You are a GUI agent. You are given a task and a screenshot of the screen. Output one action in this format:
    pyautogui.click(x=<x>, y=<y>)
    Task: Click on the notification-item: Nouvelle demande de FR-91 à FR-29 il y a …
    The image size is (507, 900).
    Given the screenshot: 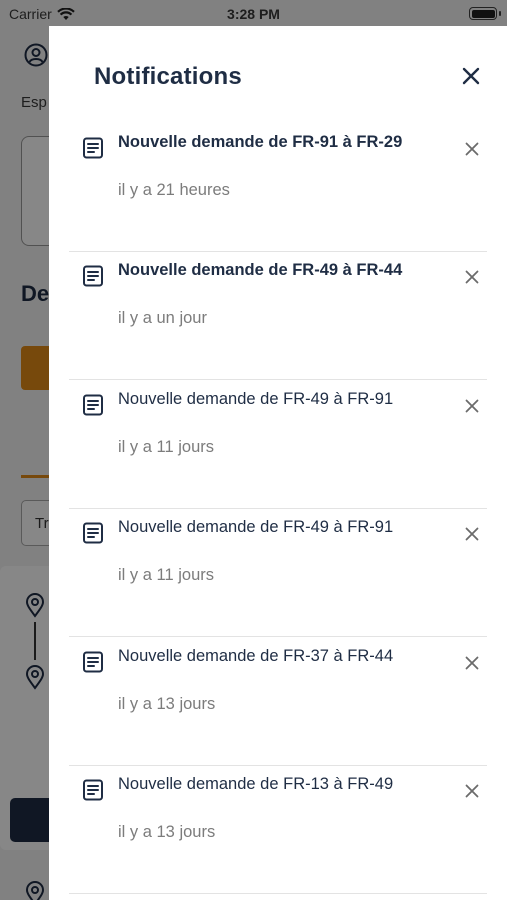 What is the action you would take?
    pyautogui.click(x=278, y=188)
    